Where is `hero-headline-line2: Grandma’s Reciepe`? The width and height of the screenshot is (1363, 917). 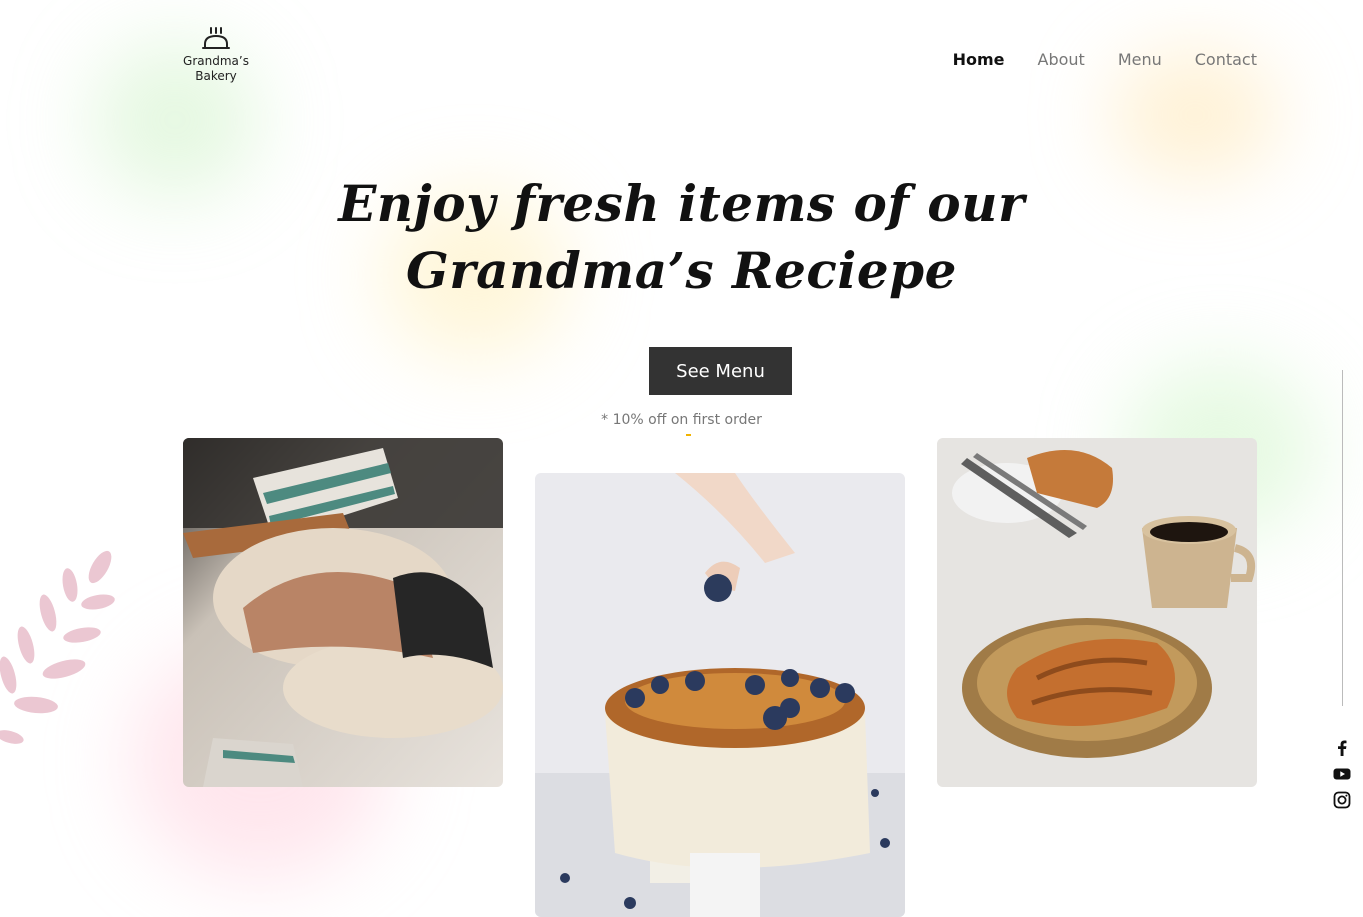 hero-headline-line2: Grandma’s Reciepe is located at coordinates (681, 270).